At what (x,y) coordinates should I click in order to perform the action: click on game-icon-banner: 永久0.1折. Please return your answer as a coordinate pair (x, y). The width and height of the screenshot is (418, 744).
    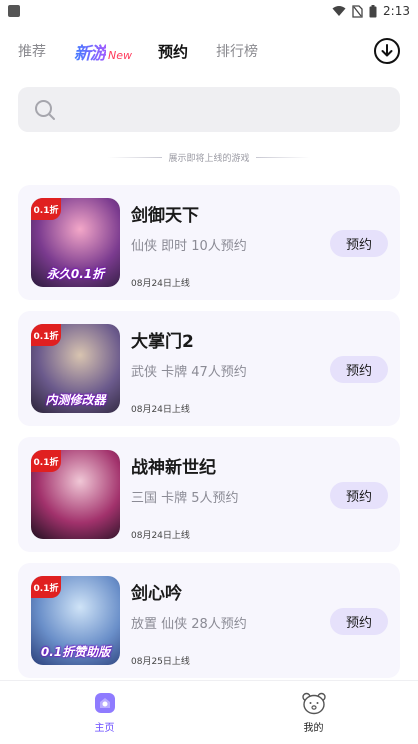
    Looking at the image, I should click on (75, 273).